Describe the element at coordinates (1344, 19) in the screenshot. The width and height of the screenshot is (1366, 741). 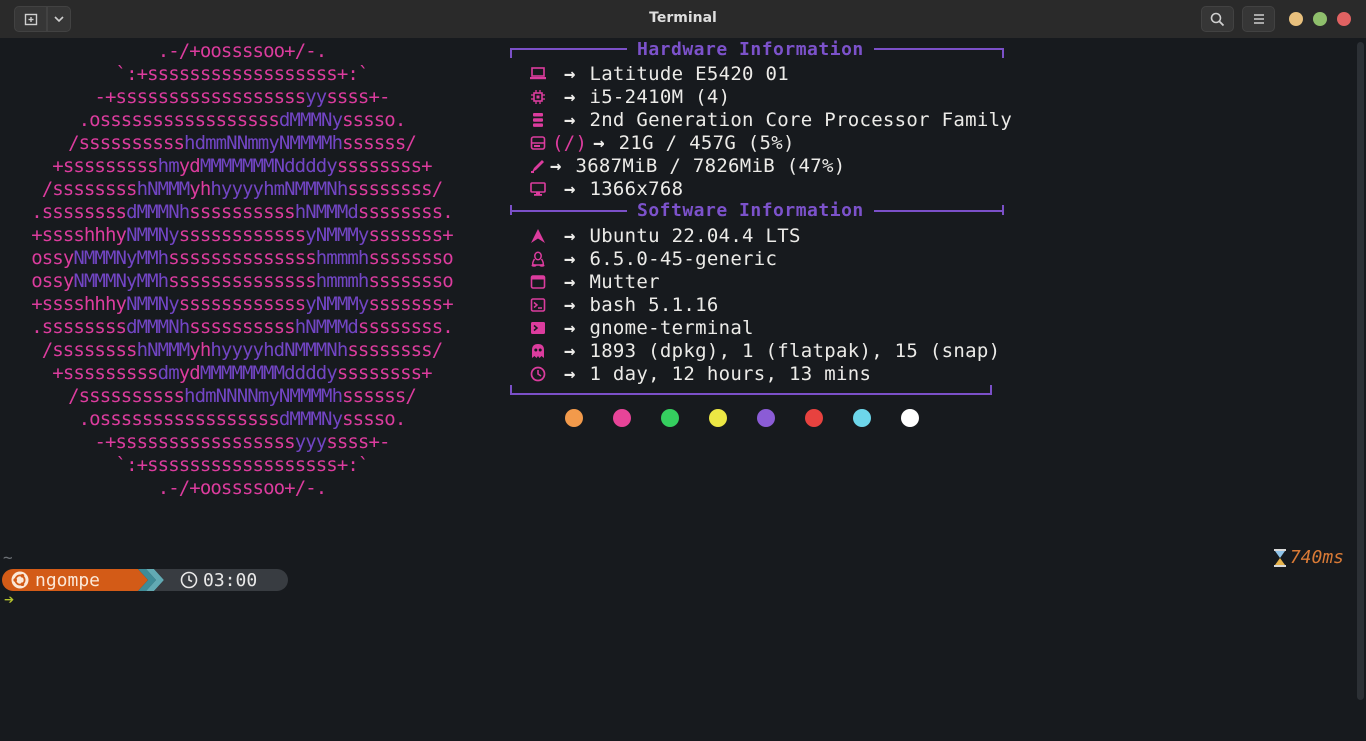
I see `close-button` at that location.